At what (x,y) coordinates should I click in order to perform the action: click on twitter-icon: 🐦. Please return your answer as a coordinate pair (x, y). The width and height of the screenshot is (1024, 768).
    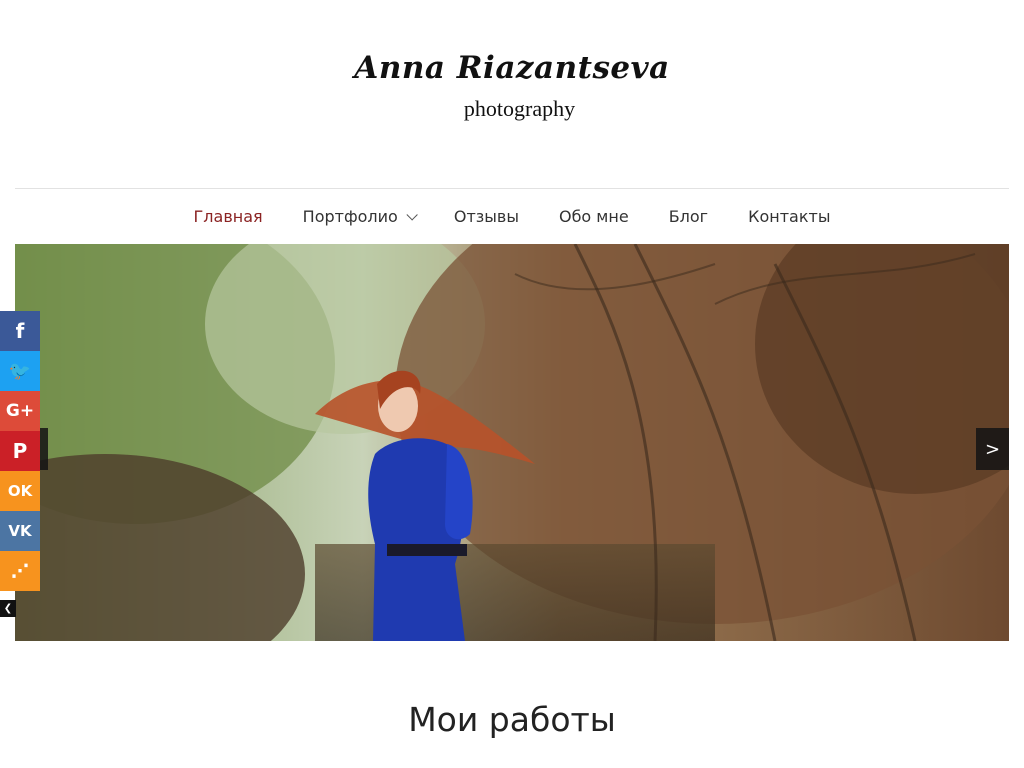
    Looking at the image, I should click on (20, 371).